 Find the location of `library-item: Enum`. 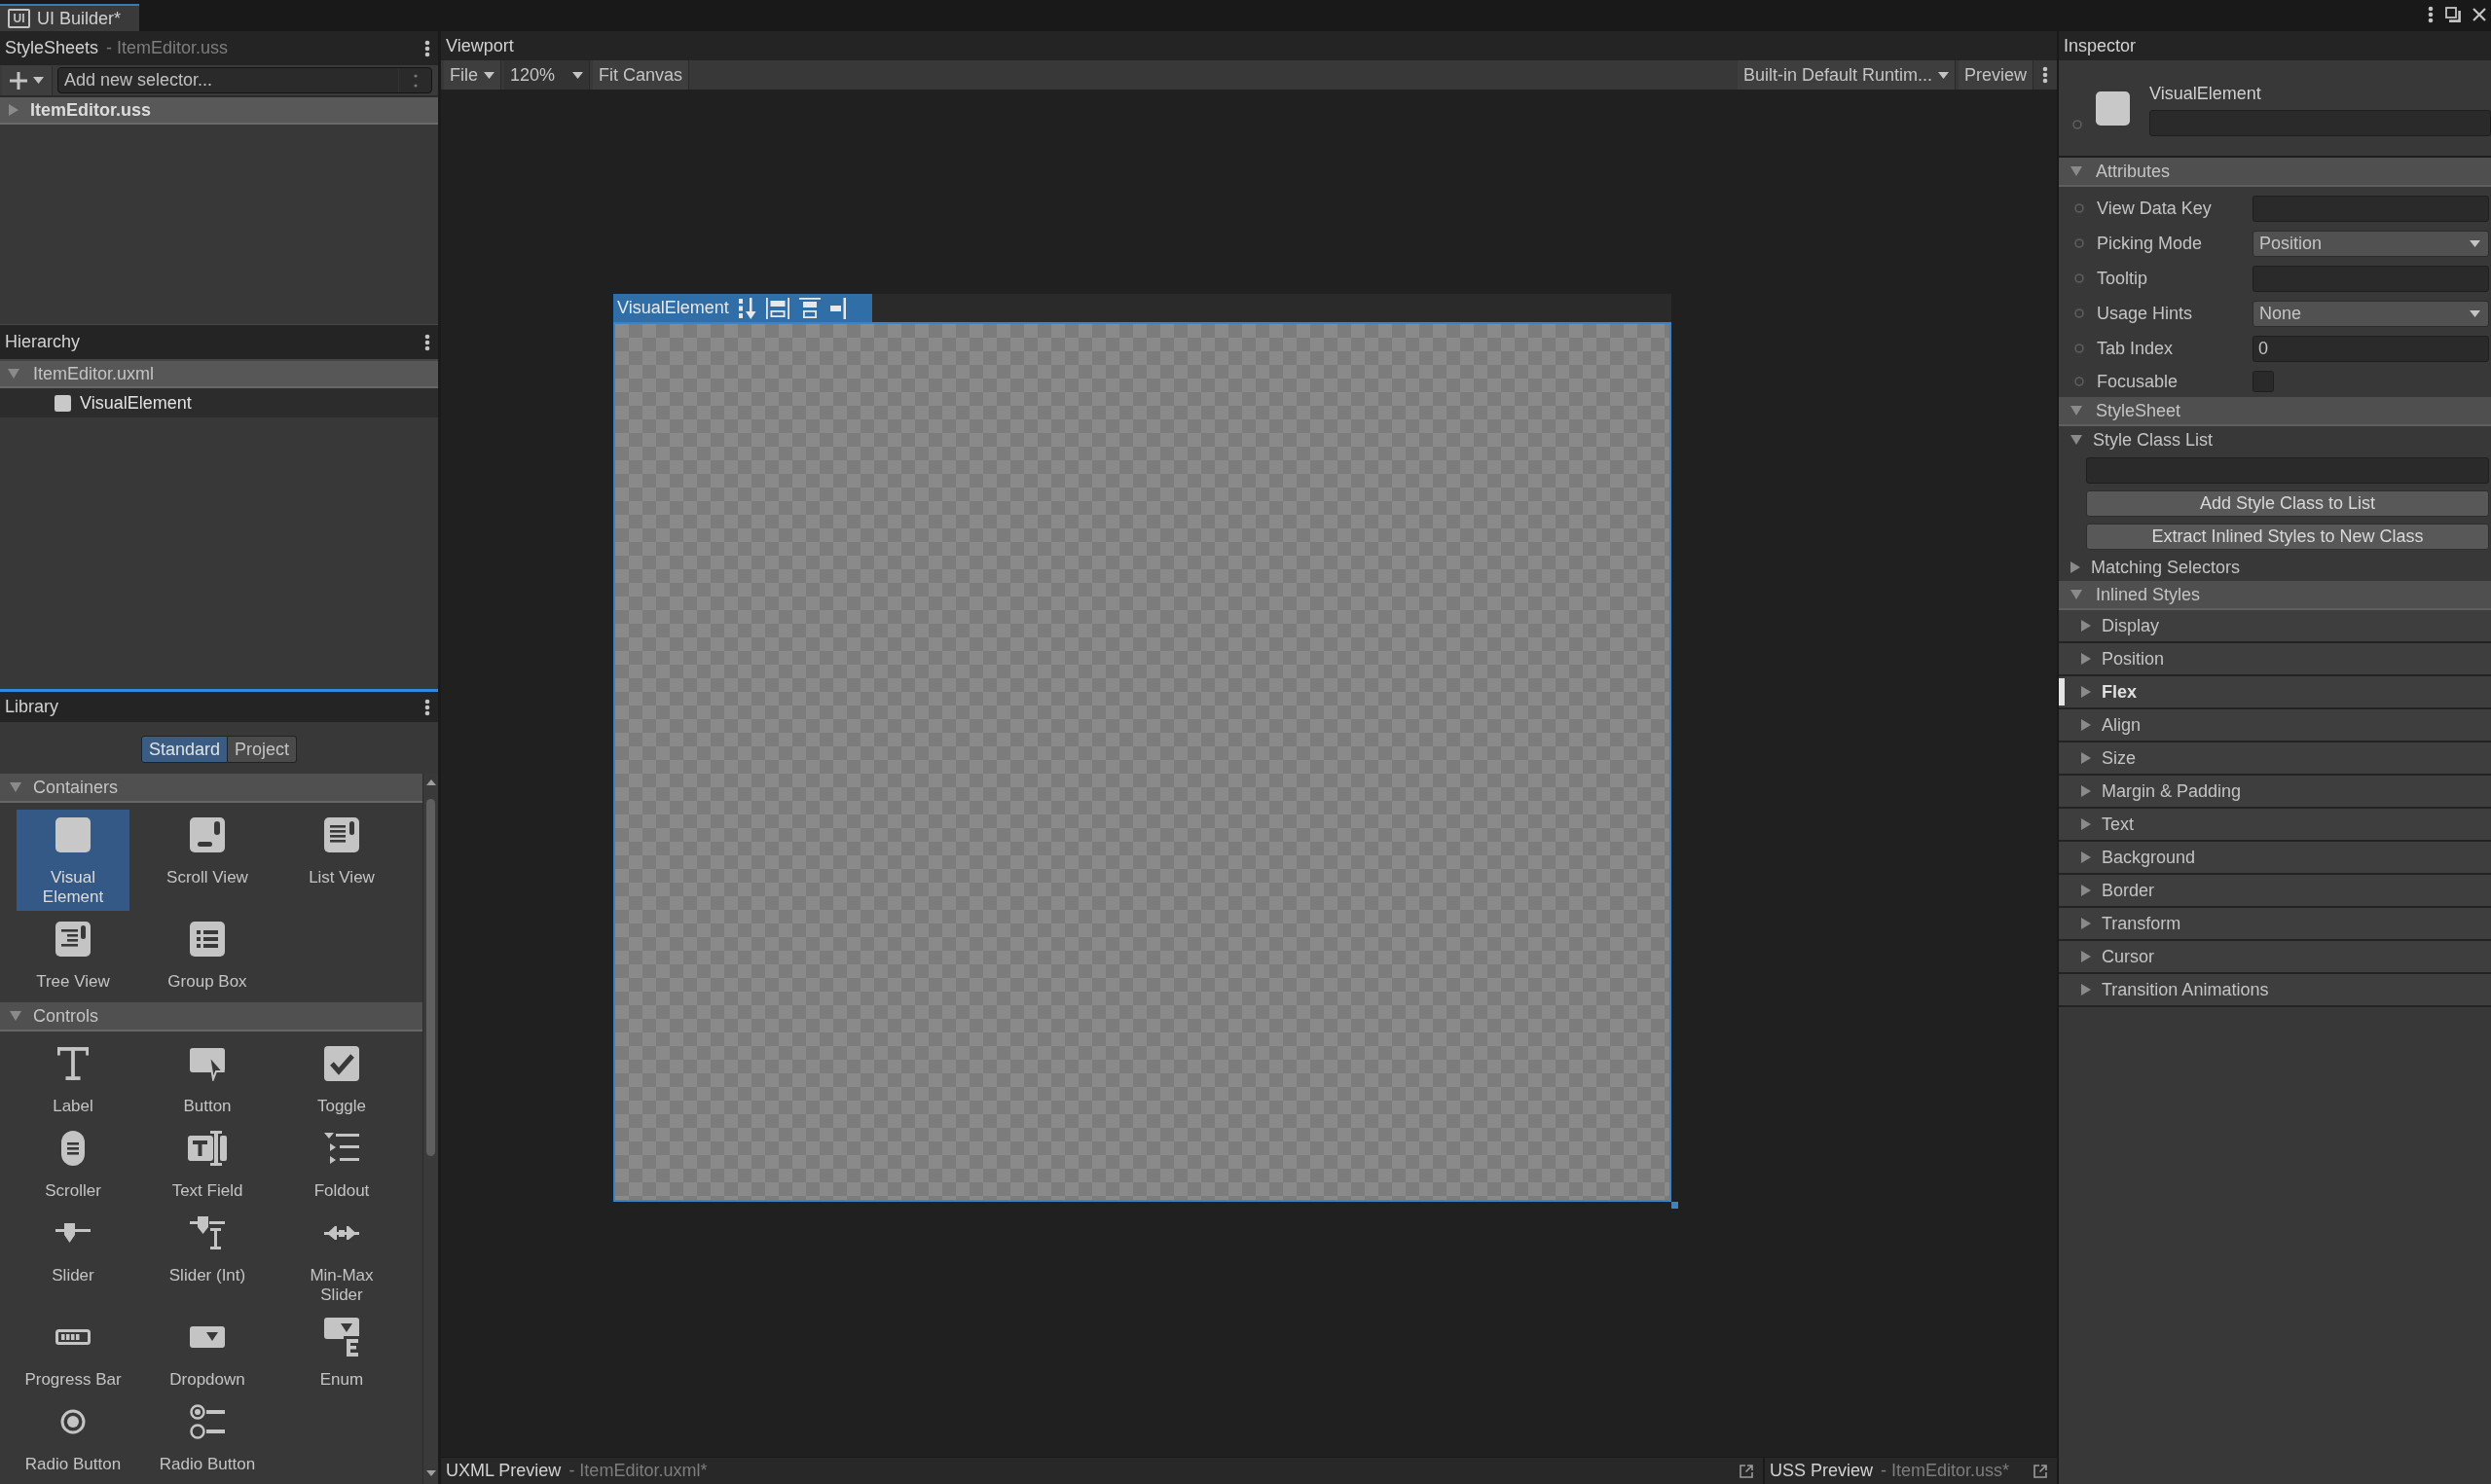

library-item: Enum is located at coordinates (341, 1353).